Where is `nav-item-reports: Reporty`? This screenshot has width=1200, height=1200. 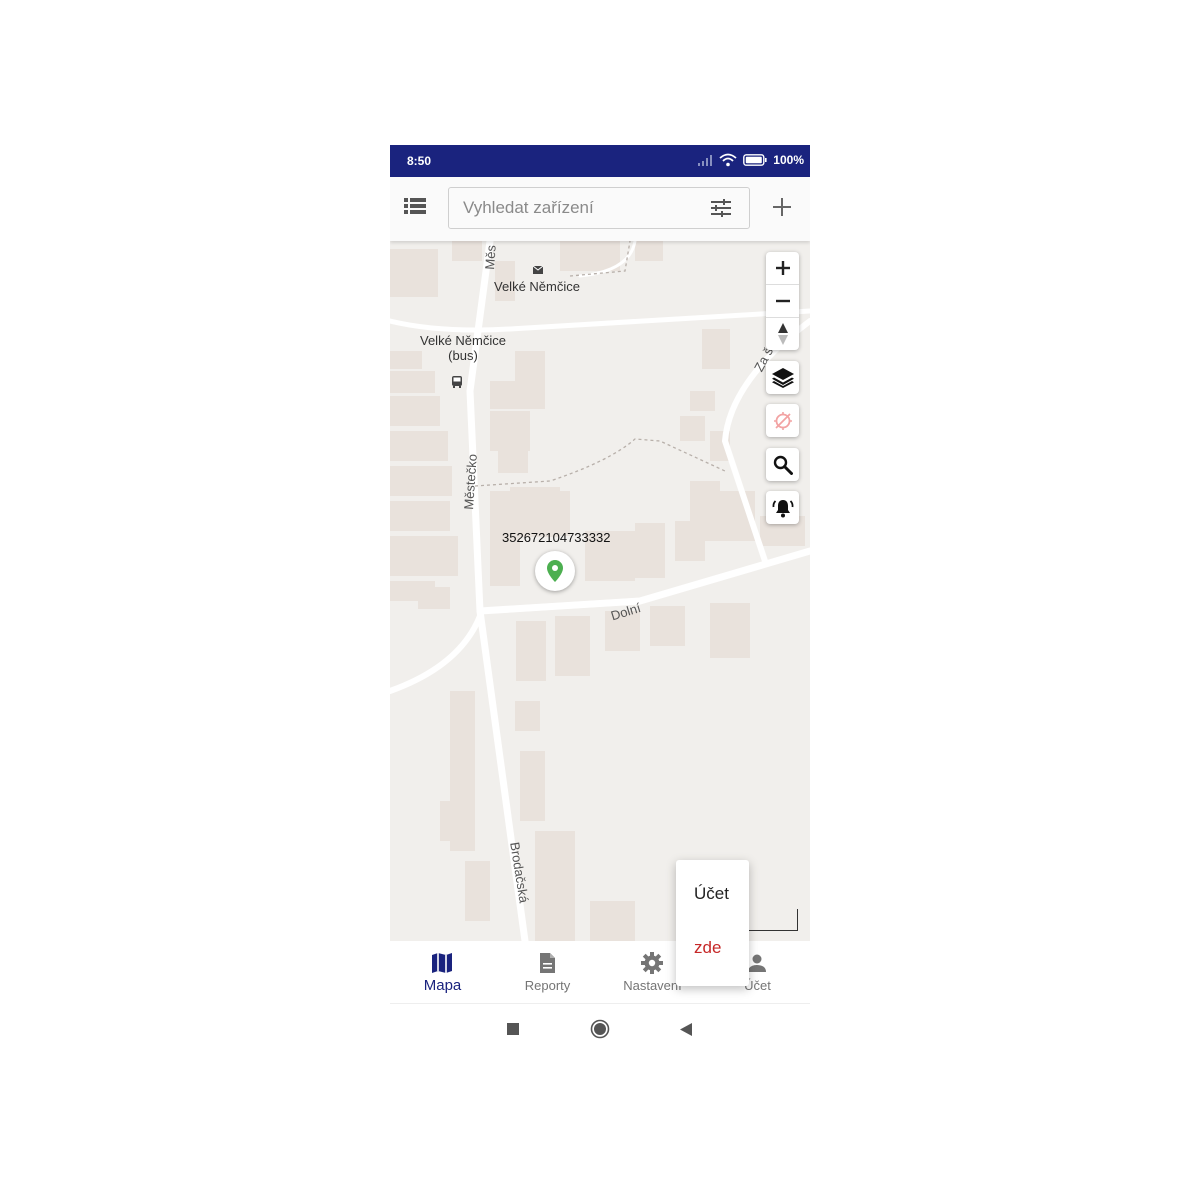 nav-item-reports: Reporty is located at coordinates (547, 972).